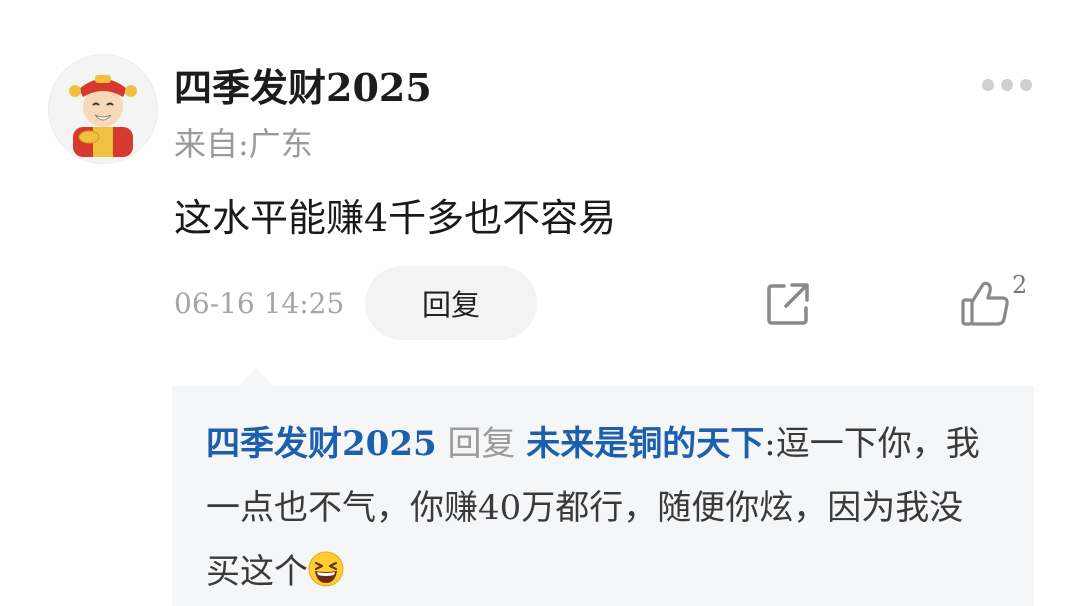  Describe the element at coordinates (395, 218) in the screenshot. I see `comment-text: 这水平能赚4千多也不容易` at that location.